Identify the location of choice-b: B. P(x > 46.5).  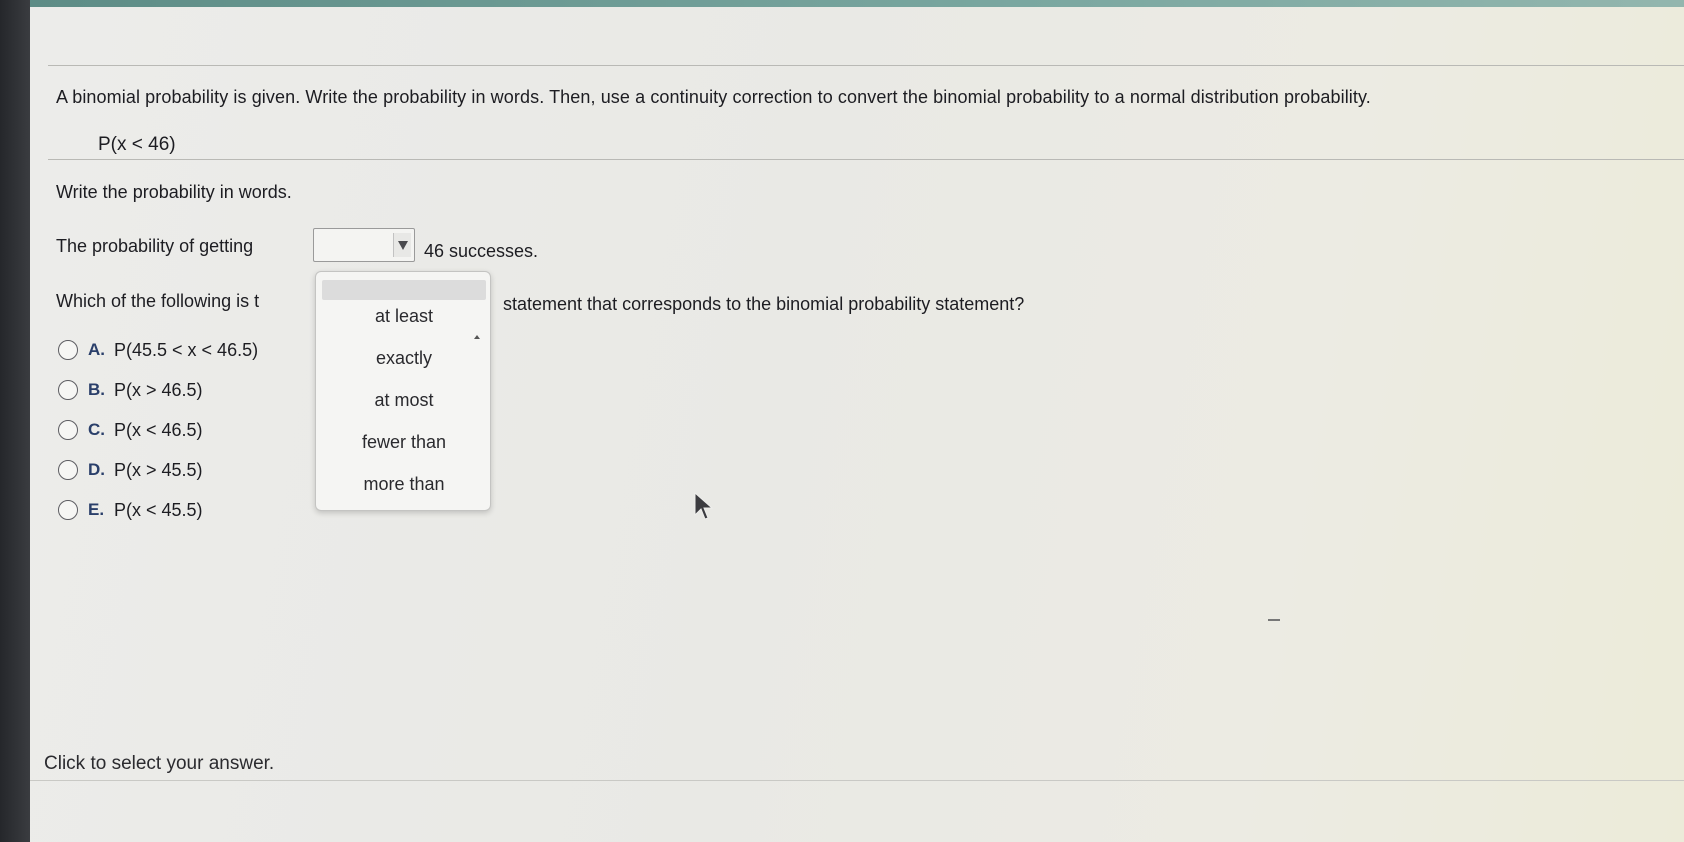
(130, 390).